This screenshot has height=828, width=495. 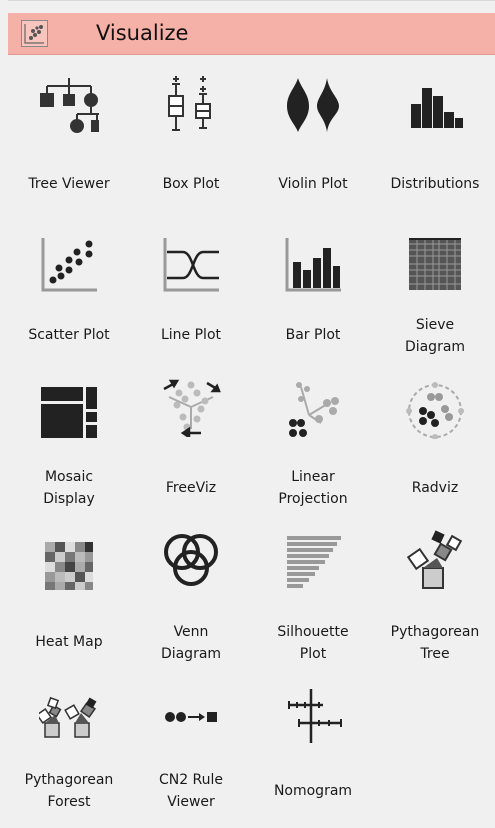 I want to click on widget-freeviz: FreeViz, so click(x=191, y=450).